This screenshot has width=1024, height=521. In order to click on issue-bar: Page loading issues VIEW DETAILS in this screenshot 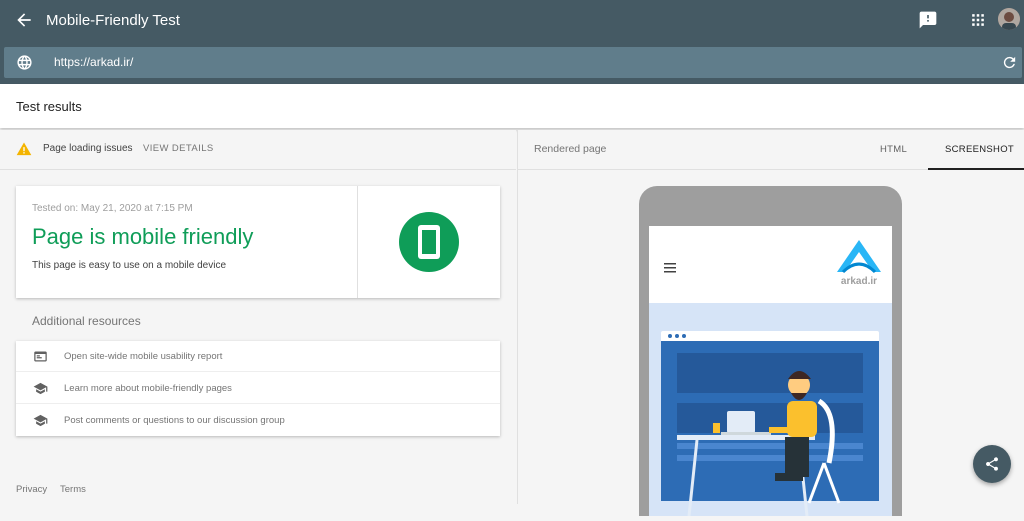, I will do `click(258, 150)`.